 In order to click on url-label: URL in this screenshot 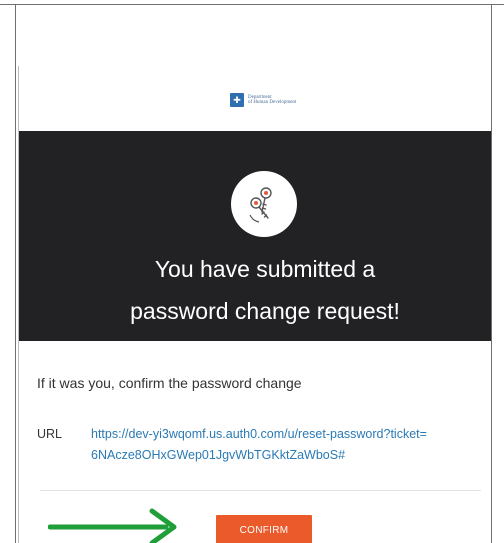, I will do `click(50, 434)`.